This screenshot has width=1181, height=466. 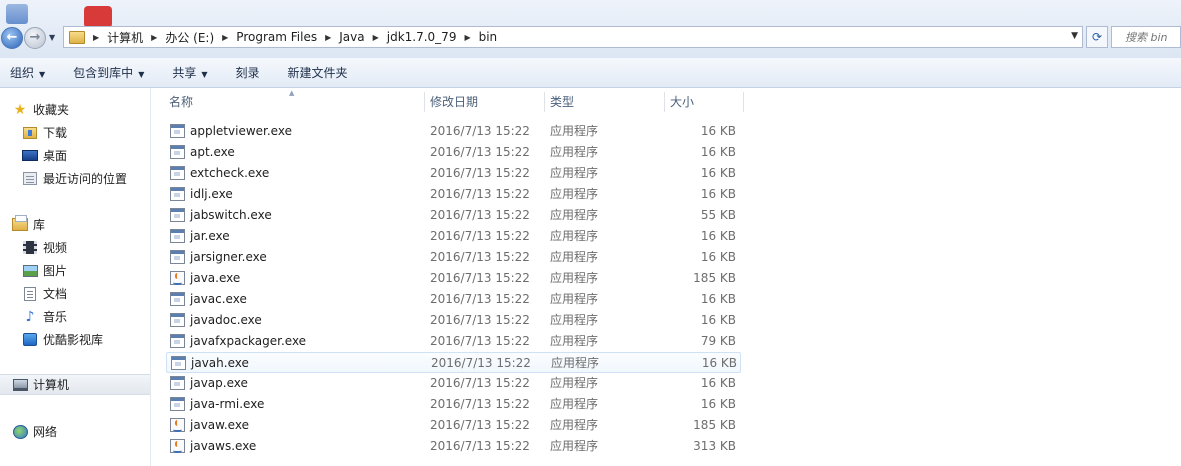 What do you see at coordinates (1153, 37) in the screenshot?
I see `search-input` at bounding box center [1153, 37].